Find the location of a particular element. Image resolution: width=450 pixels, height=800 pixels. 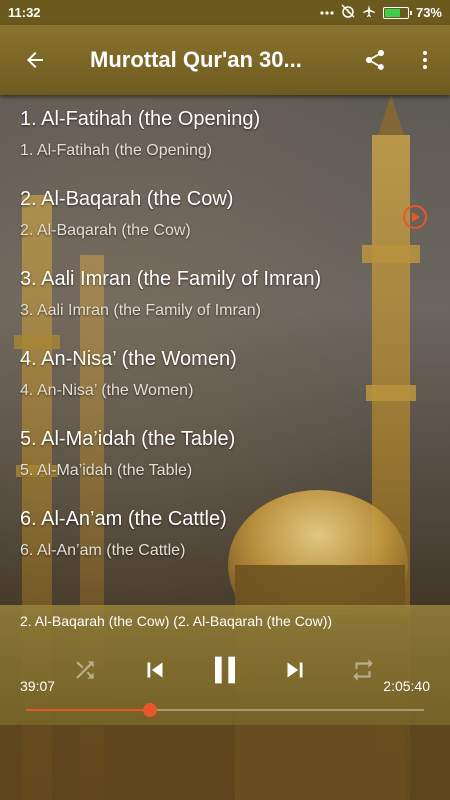

seek-thumb is located at coordinates (149, 710).